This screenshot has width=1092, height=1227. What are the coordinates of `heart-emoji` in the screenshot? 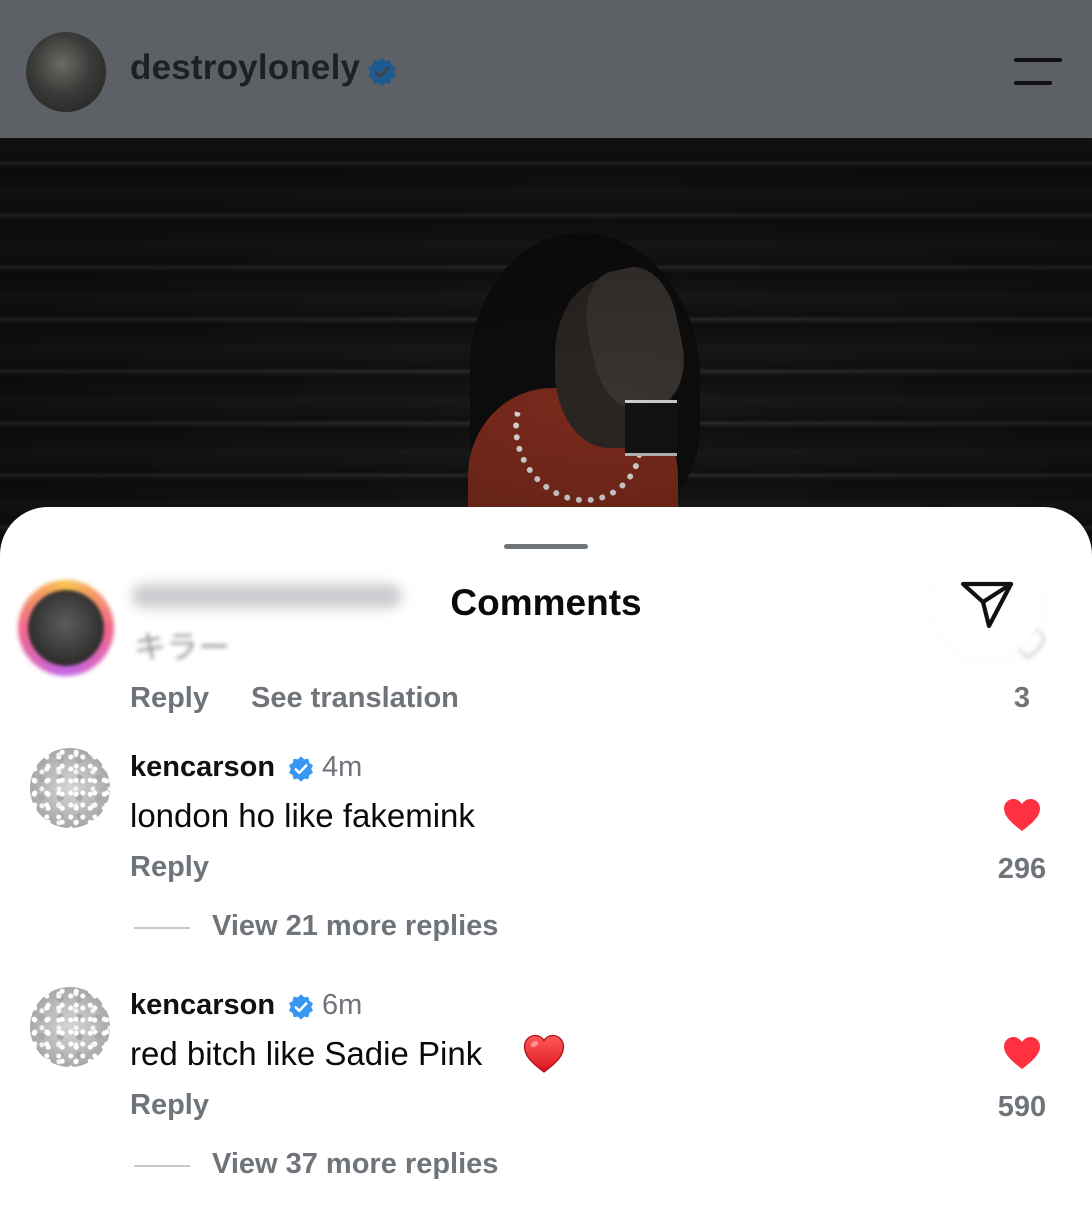 It's located at (544, 1053).